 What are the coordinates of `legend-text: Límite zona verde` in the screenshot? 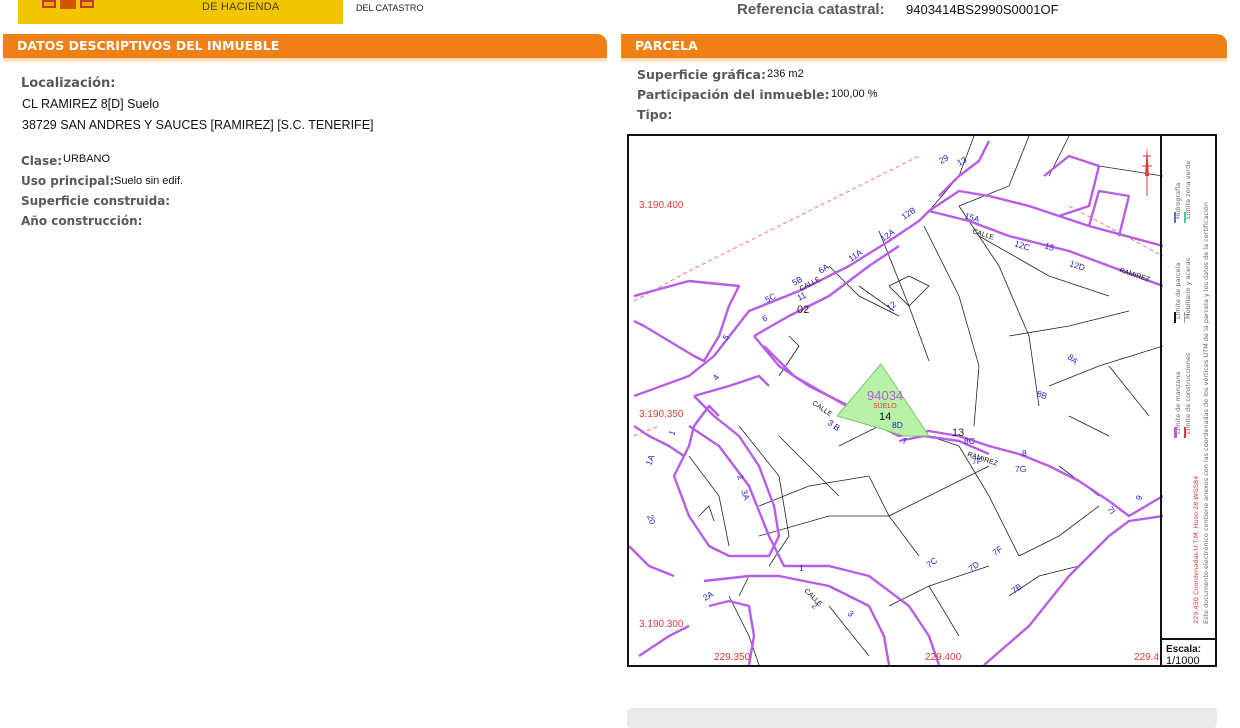 It's located at (1188, 190).